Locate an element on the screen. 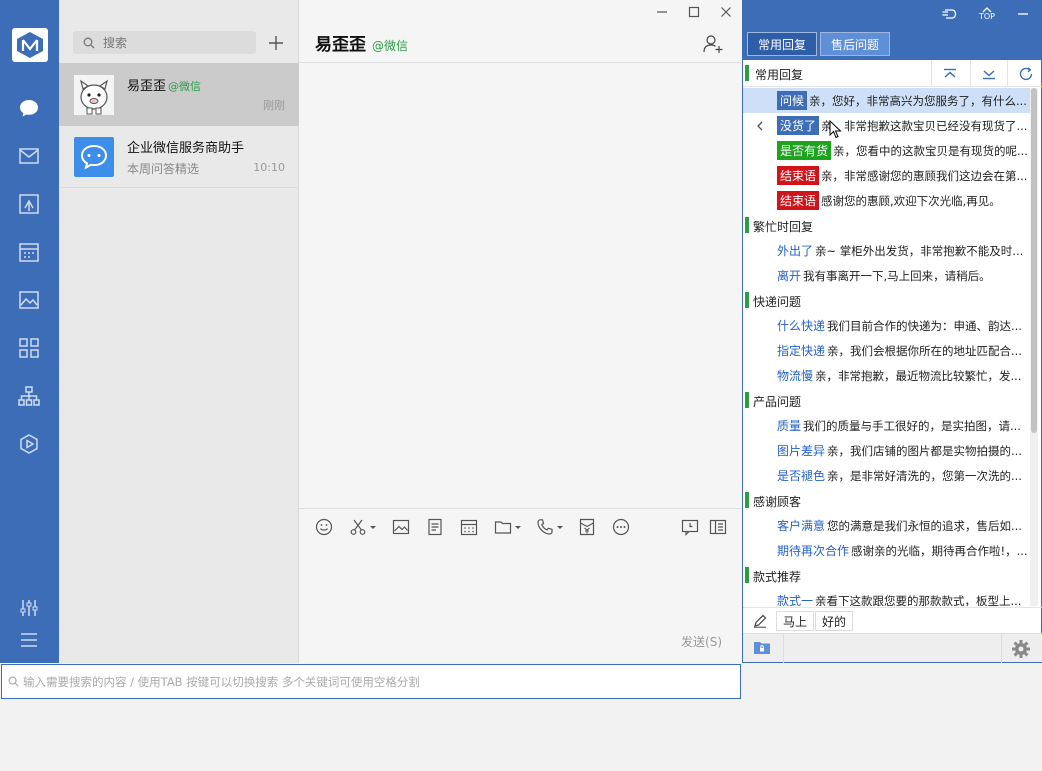 The image size is (1042, 771). minimize-window-button is located at coordinates (662, 12).